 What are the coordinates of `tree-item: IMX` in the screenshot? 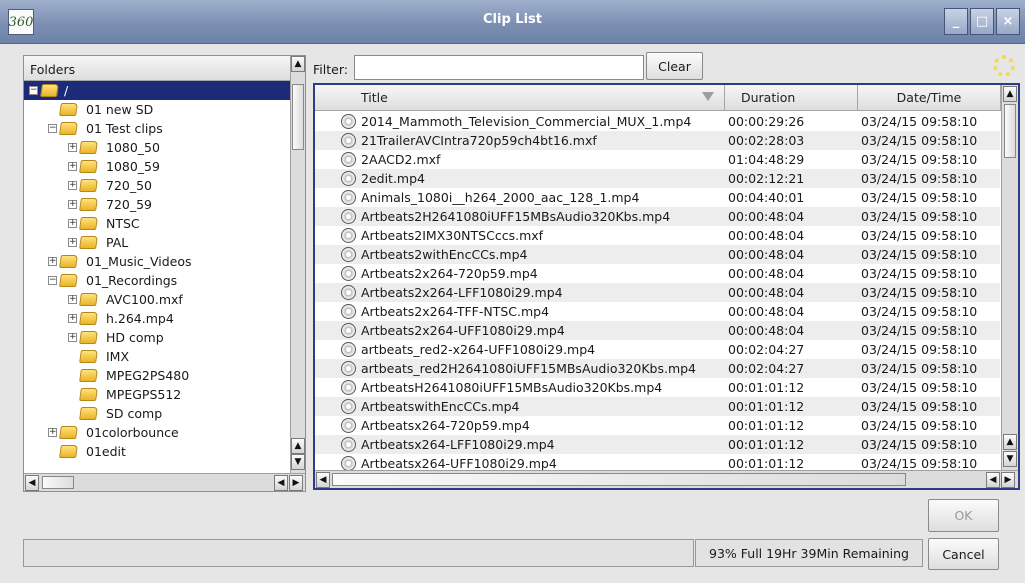 It's located at (76, 356).